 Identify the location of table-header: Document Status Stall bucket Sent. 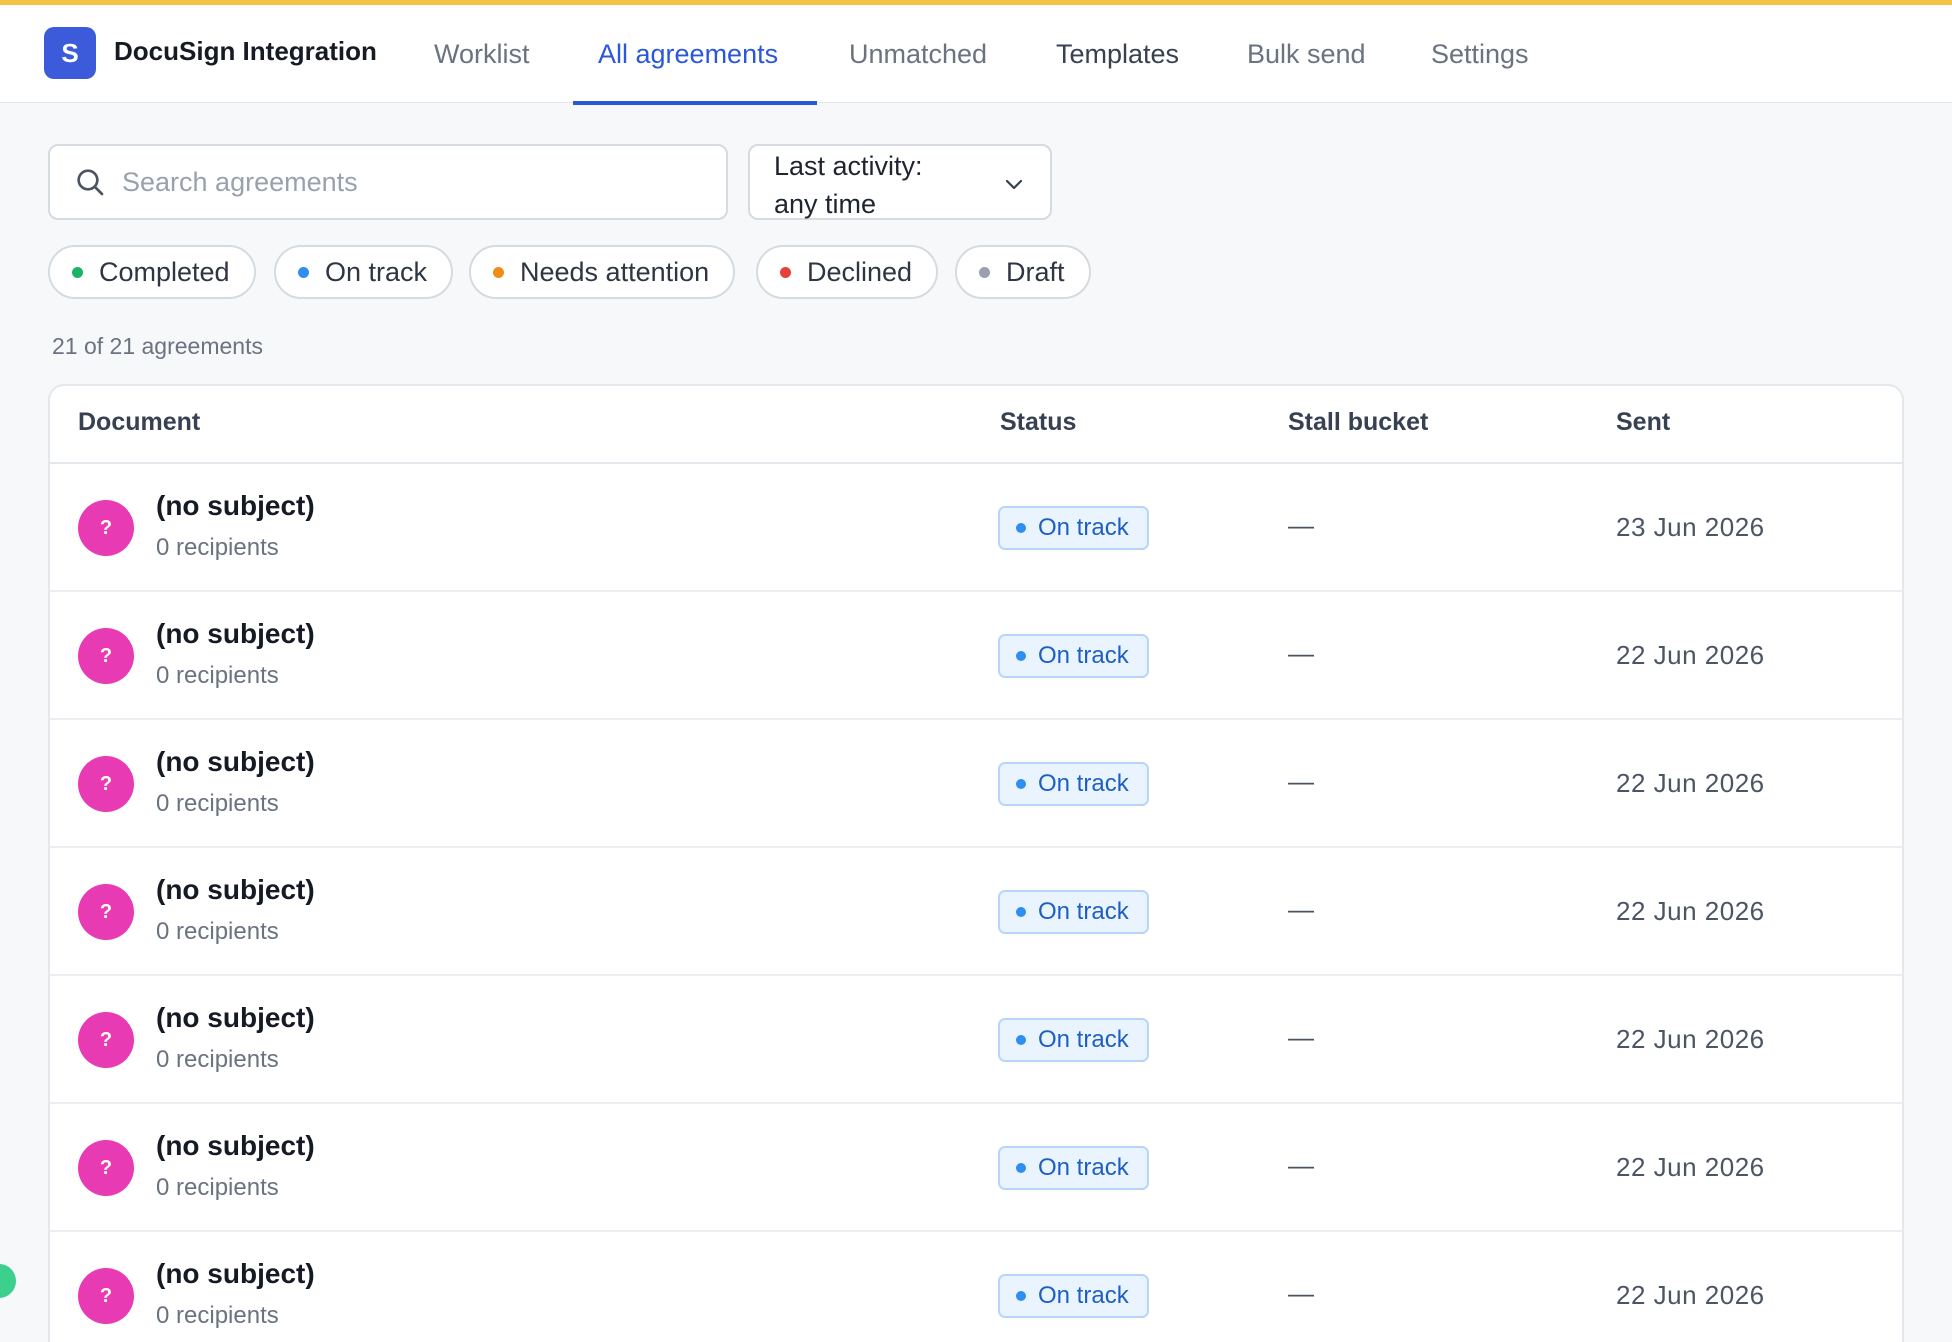
(976, 425).